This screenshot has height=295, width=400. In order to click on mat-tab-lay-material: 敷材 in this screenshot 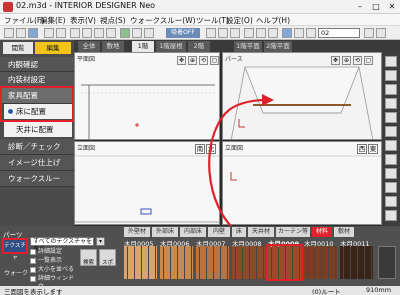, I will do `click(344, 232)`.